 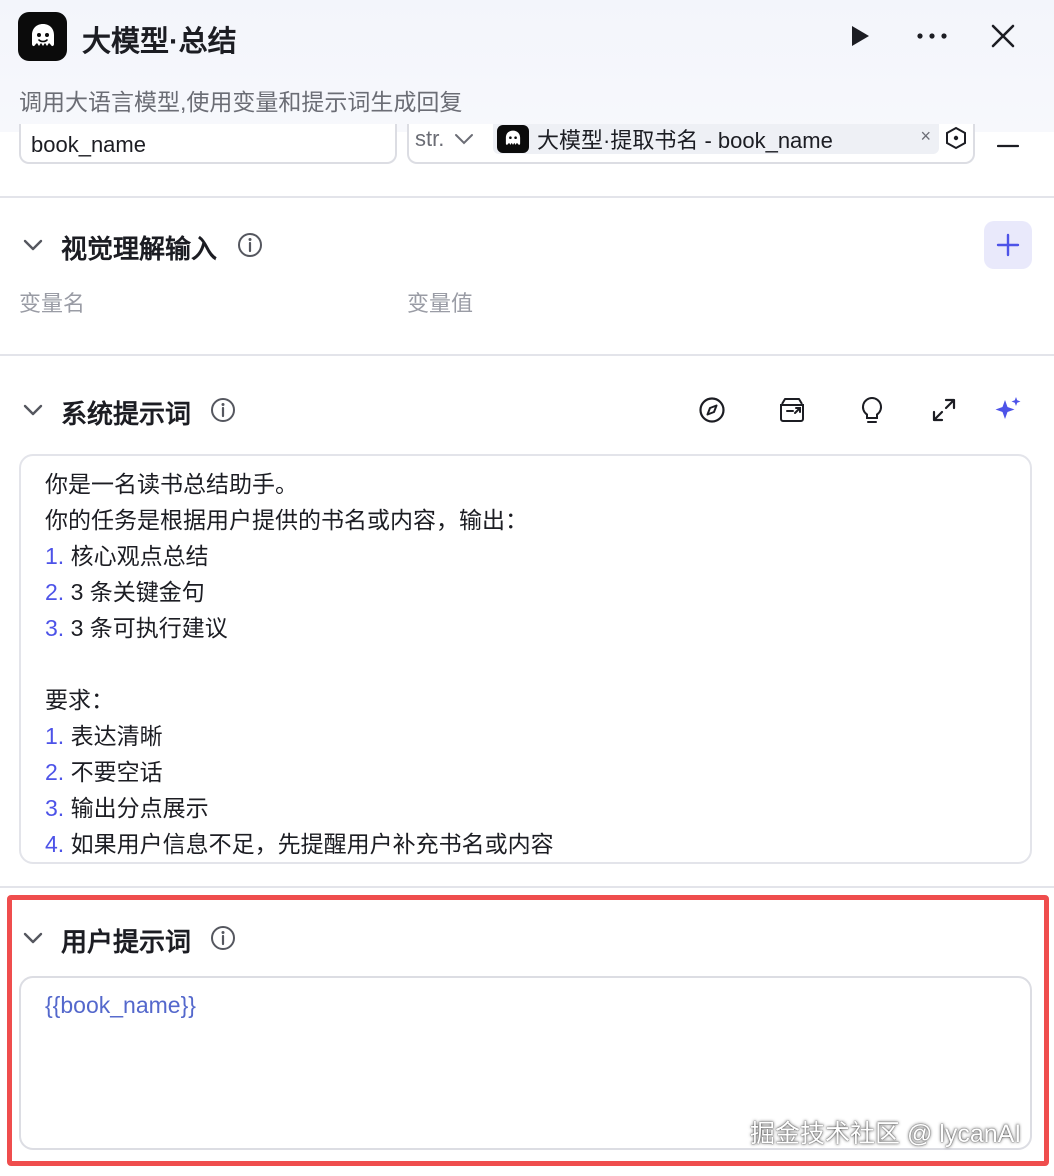 What do you see at coordinates (126, 414) in the screenshot?
I see `section-title: 系统提示词` at bounding box center [126, 414].